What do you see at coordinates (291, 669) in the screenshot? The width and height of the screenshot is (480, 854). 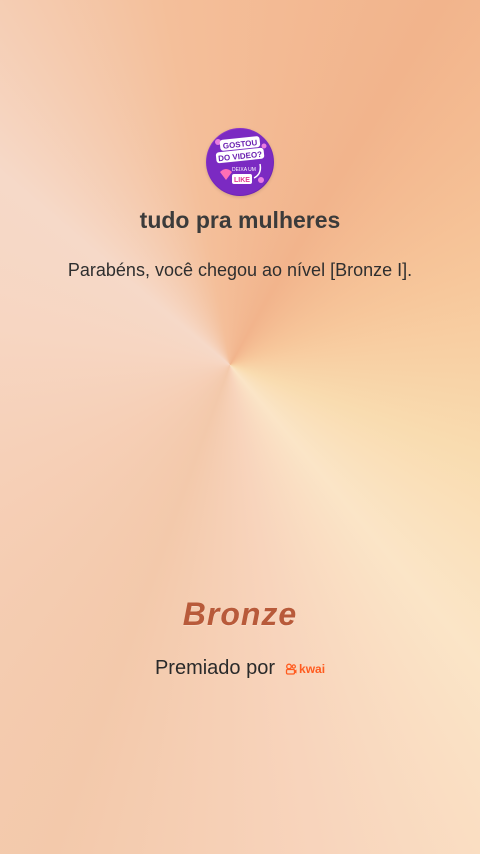 I see `kwai-icon` at bounding box center [291, 669].